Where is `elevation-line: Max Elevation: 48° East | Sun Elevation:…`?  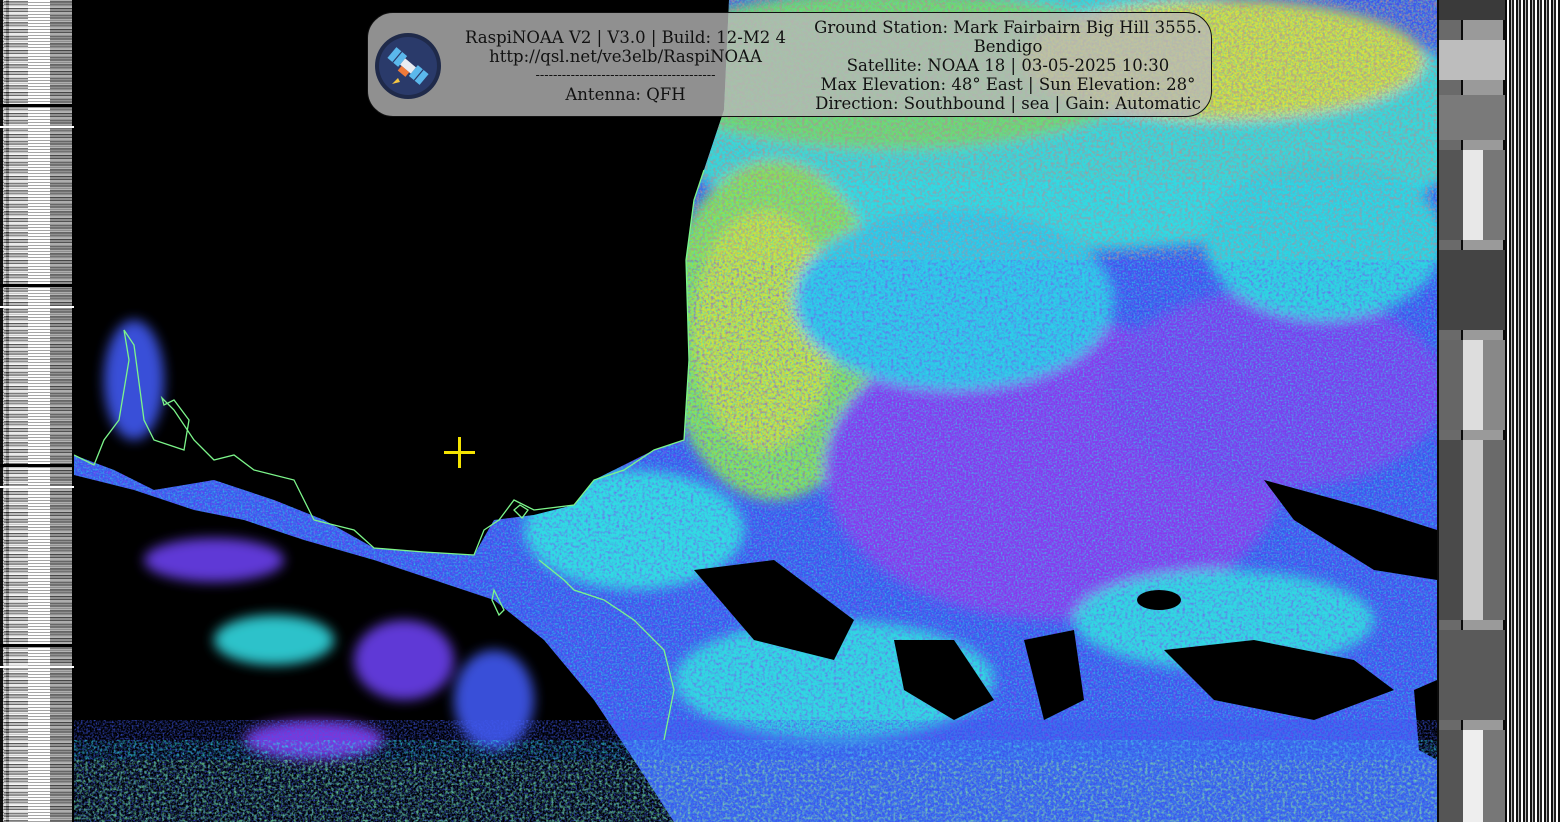 elevation-line: Max Elevation: 48° East | Sun Elevation:… is located at coordinates (1008, 84).